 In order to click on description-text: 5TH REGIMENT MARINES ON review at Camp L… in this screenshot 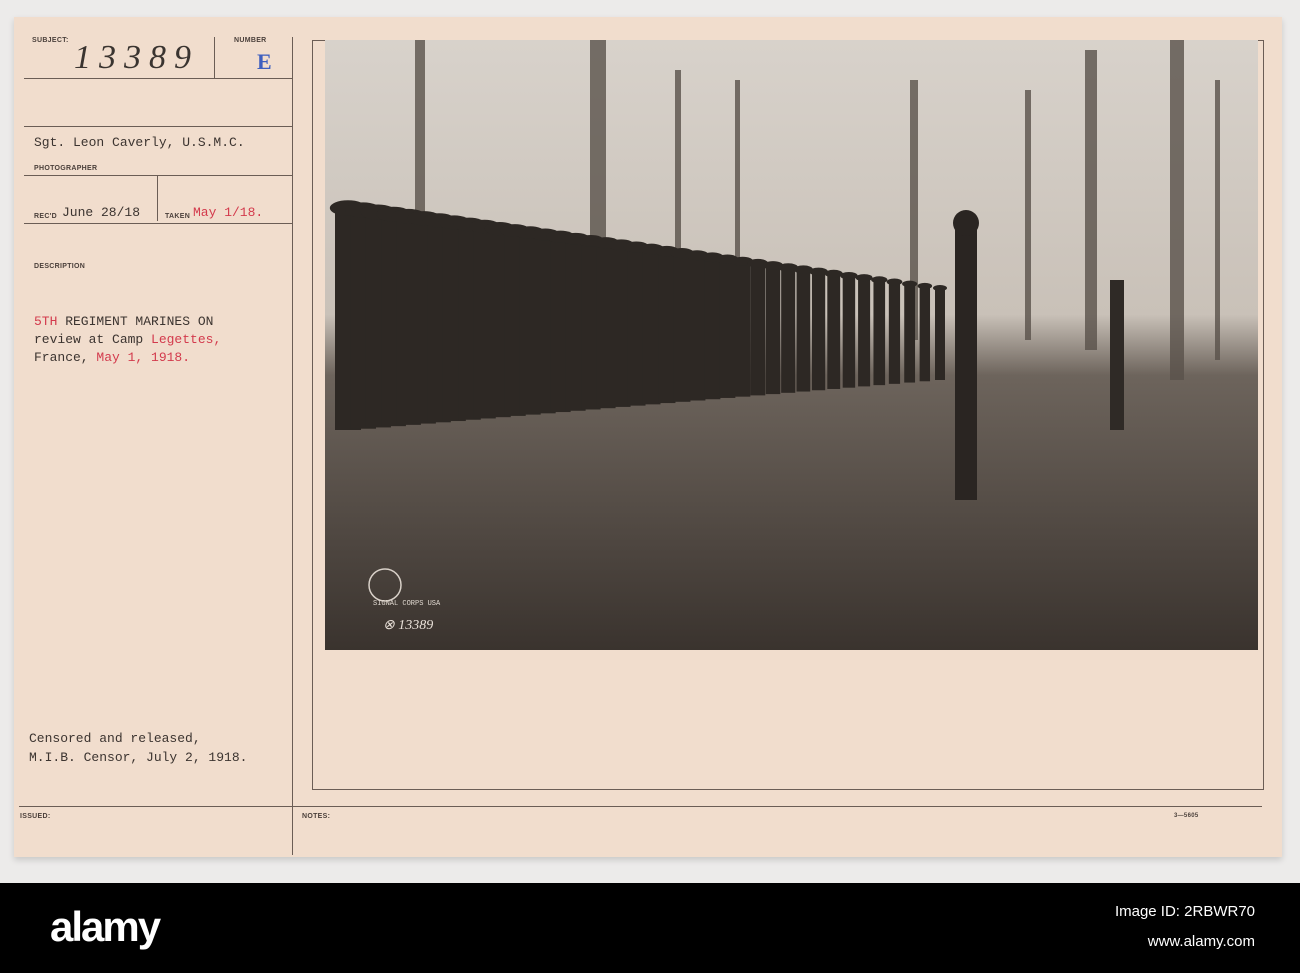, I will do `click(128, 339)`.